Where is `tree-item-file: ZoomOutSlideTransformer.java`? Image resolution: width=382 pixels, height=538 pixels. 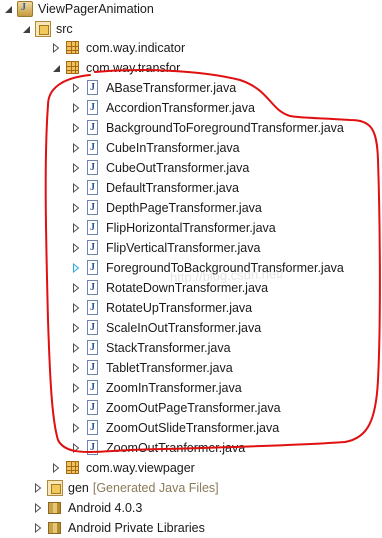 tree-item-file: ZoomOutSlideTransformer.java is located at coordinates (226, 428).